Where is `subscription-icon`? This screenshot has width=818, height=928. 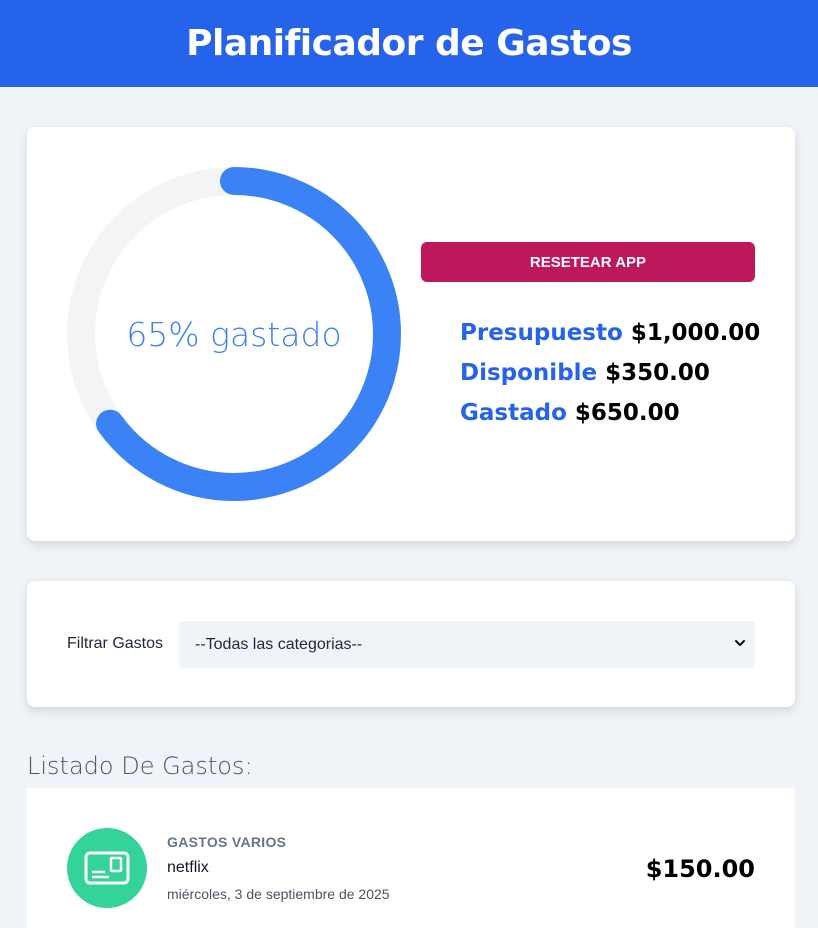 subscription-icon is located at coordinates (107, 868).